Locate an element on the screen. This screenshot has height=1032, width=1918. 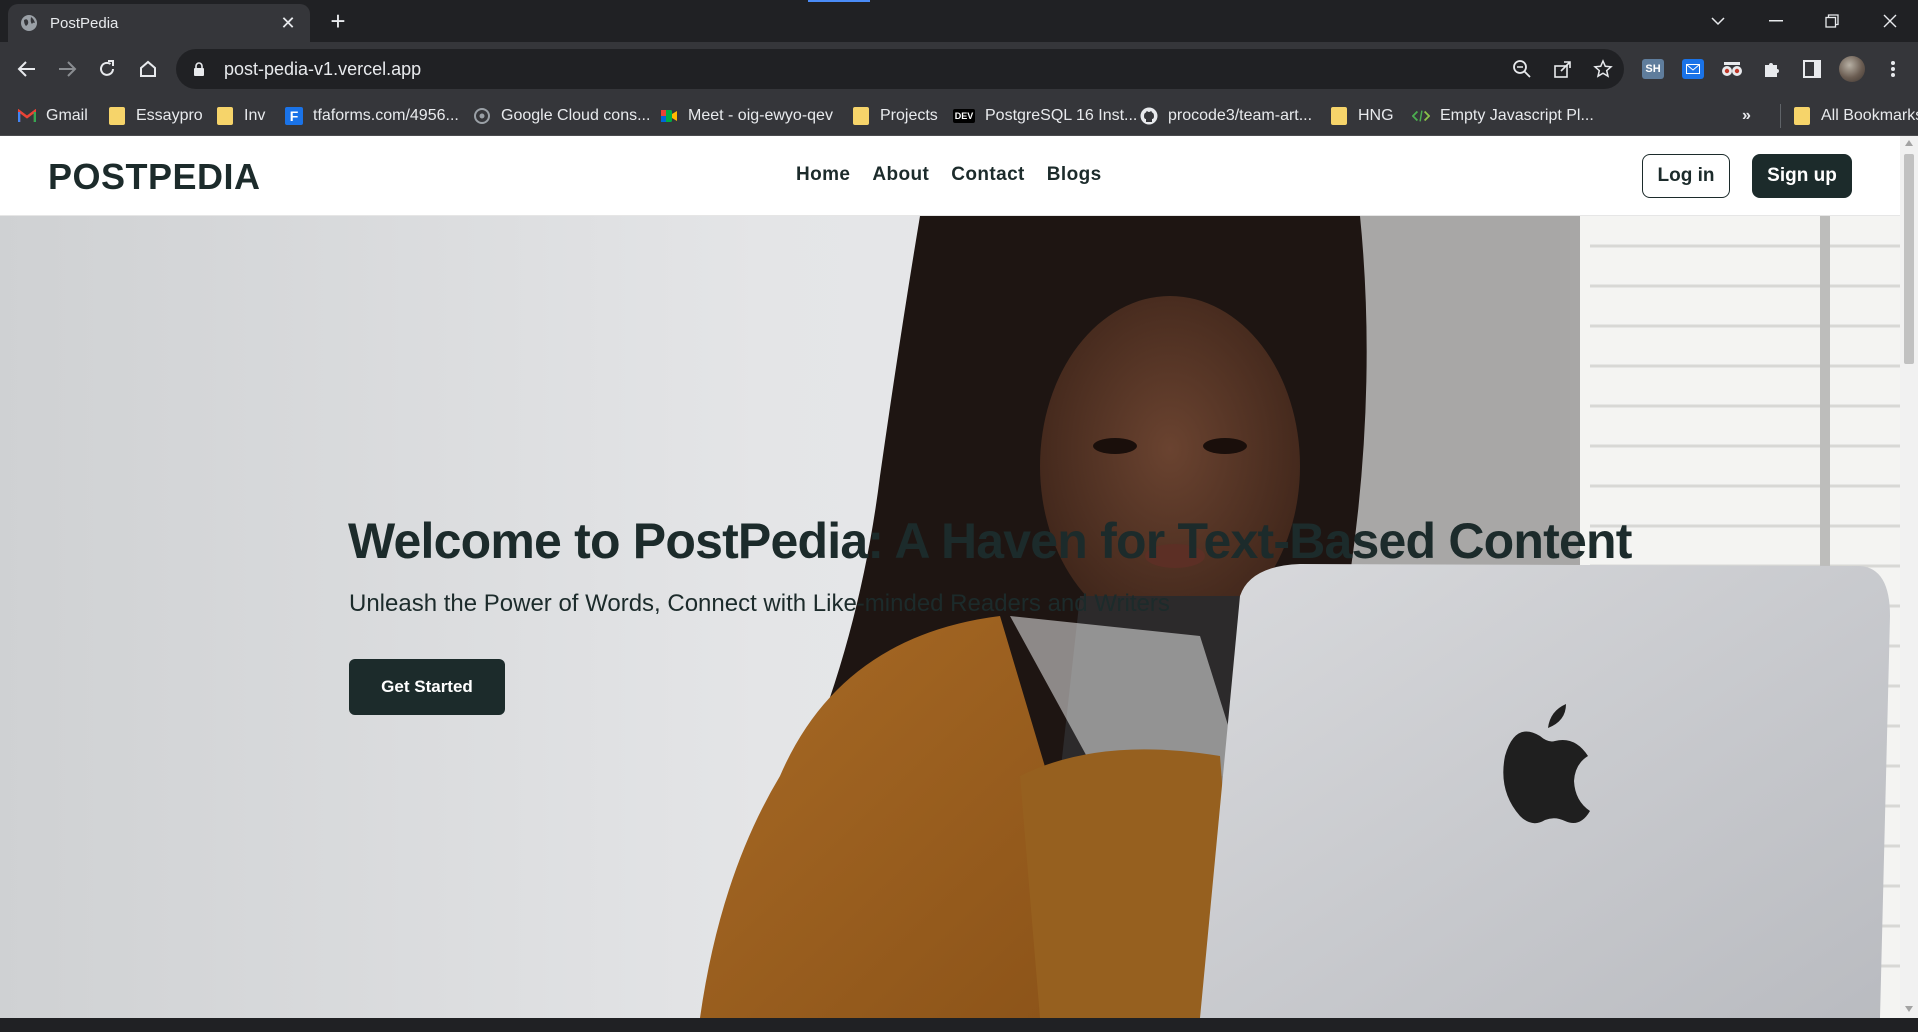
login-button: Log in is located at coordinates (1686, 176).